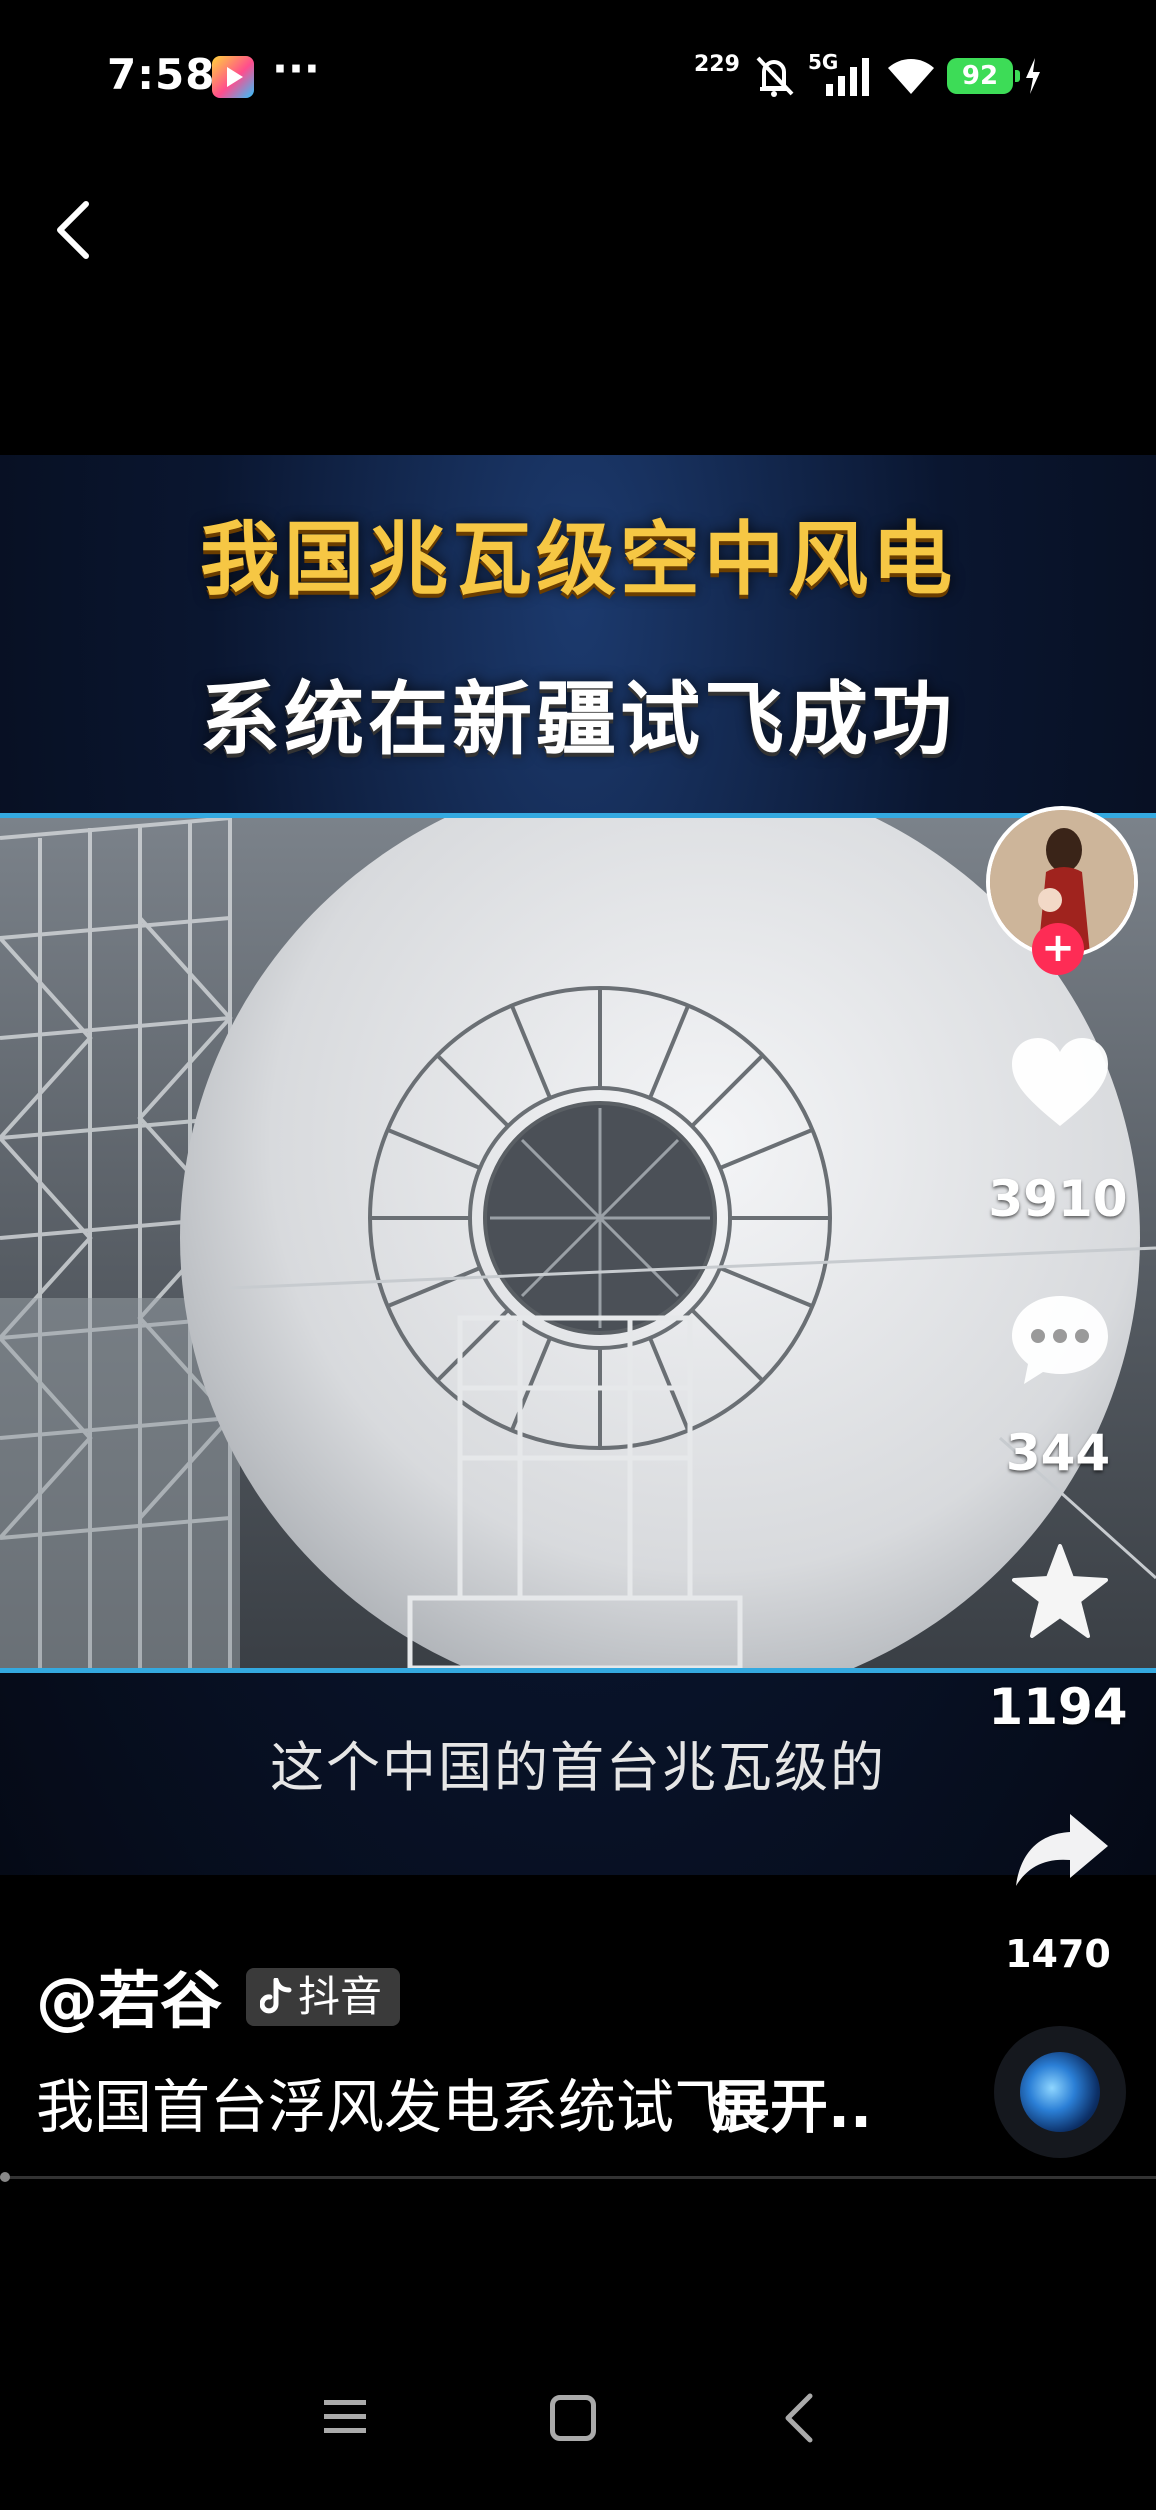 The image size is (1156, 2510). What do you see at coordinates (129, 1995) in the screenshot?
I see `author-name: @若谷` at bounding box center [129, 1995].